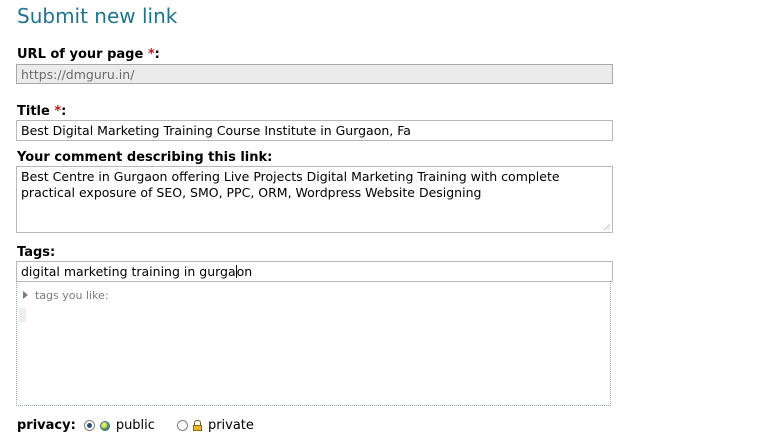 This screenshot has height=438, width=774. What do you see at coordinates (89, 425) in the screenshot?
I see `public-radio` at bounding box center [89, 425].